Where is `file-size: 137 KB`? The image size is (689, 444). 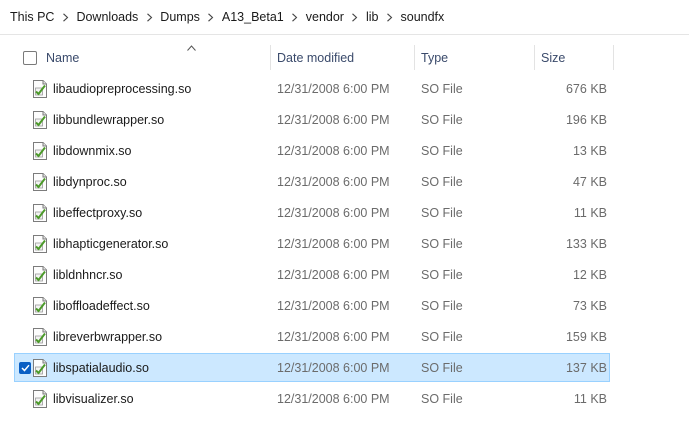
file-size: 137 KB is located at coordinates (586, 367).